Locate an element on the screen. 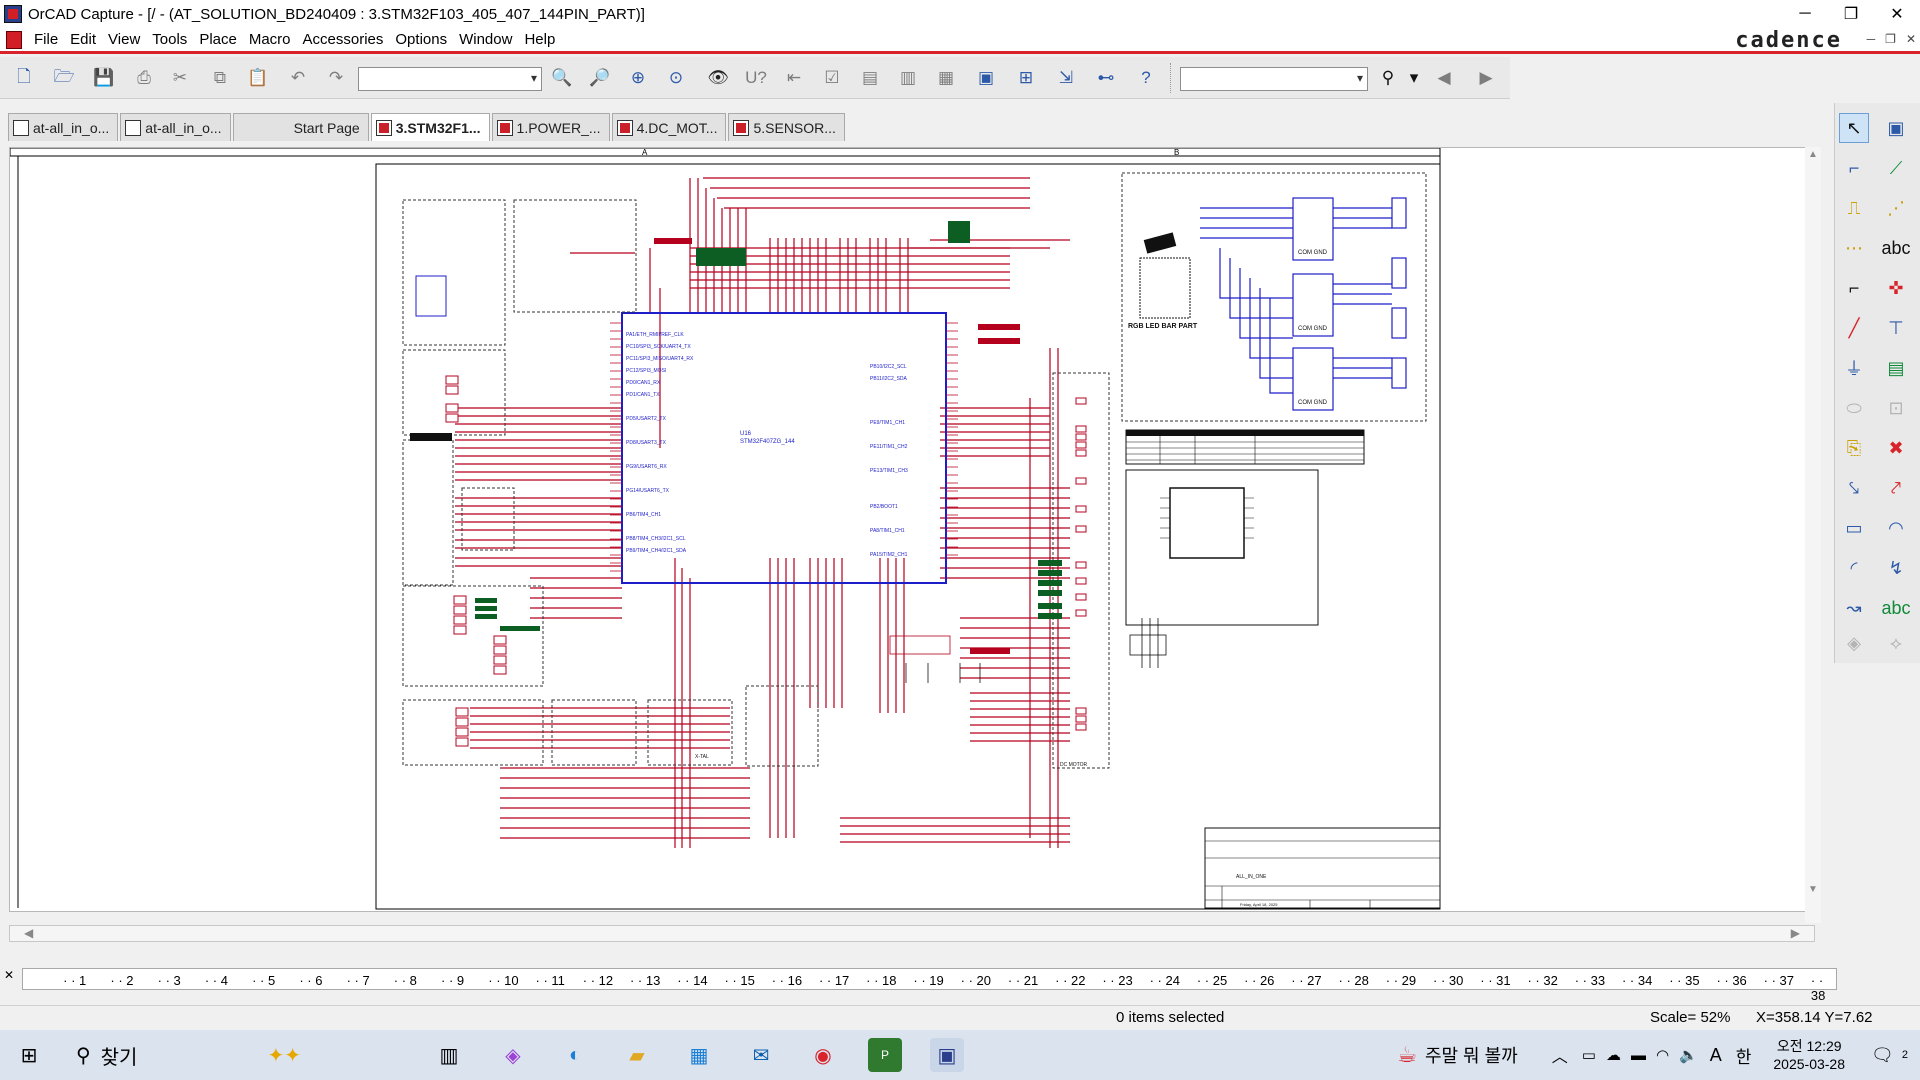  taskbar-search: ⚲ 찾기 ✦✦ is located at coordinates (240, 1055).